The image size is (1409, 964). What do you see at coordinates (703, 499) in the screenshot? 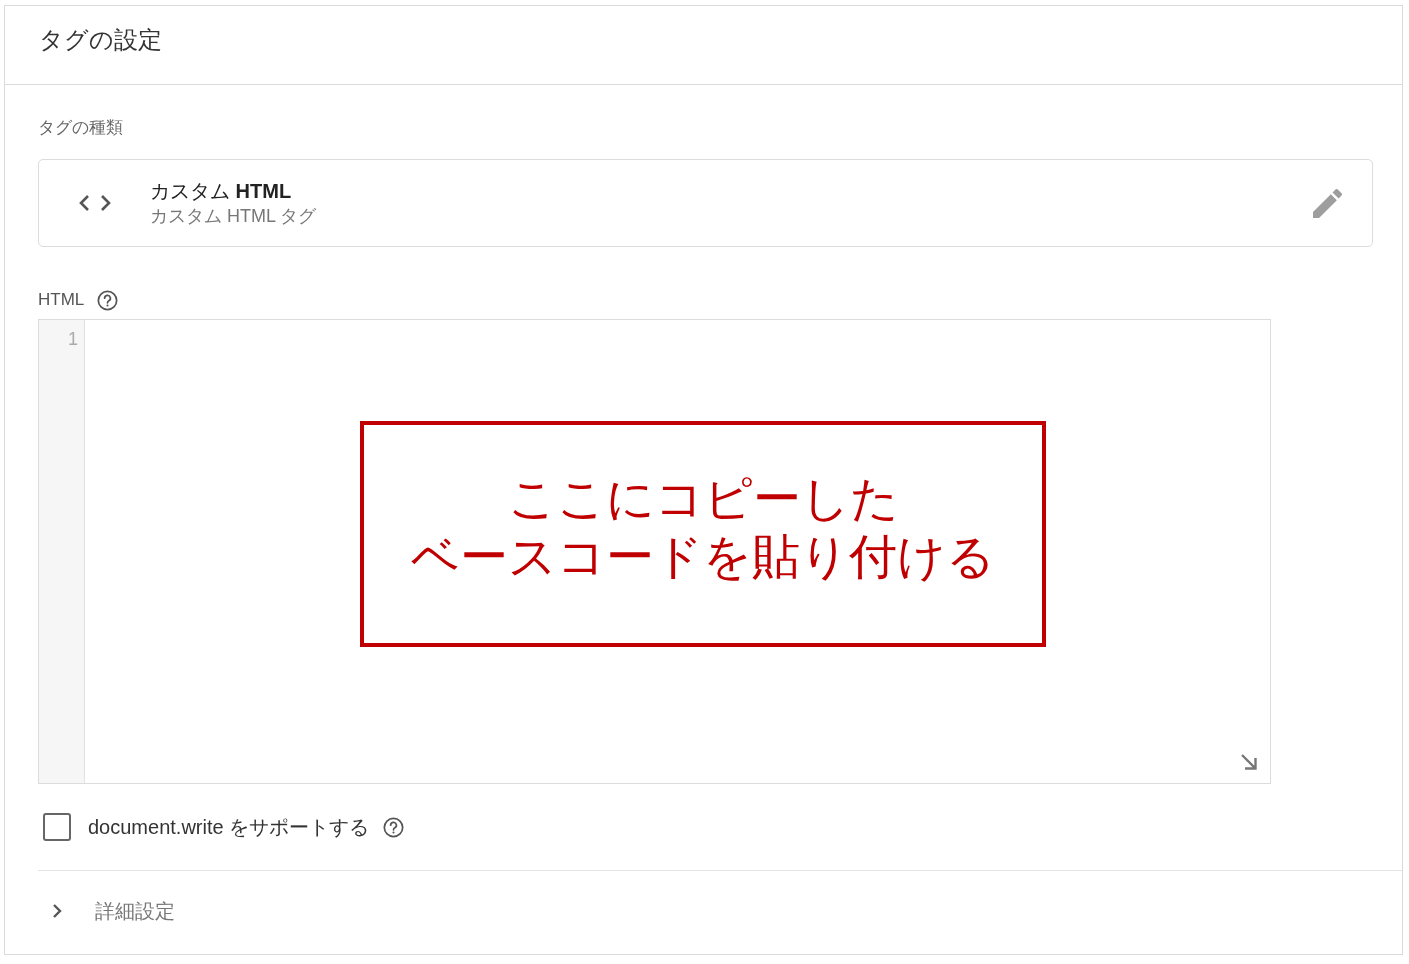
I see `annotation-text: ここにコピーした` at bounding box center [703, 499].